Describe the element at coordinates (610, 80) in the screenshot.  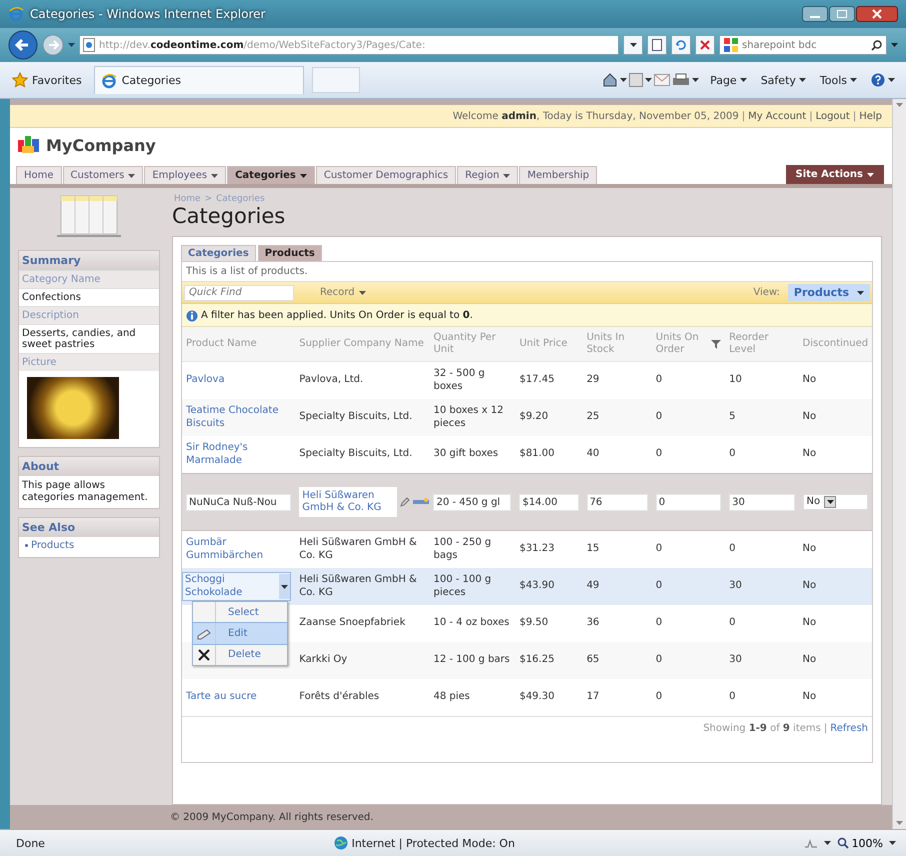
I see `home-icon` at that location.